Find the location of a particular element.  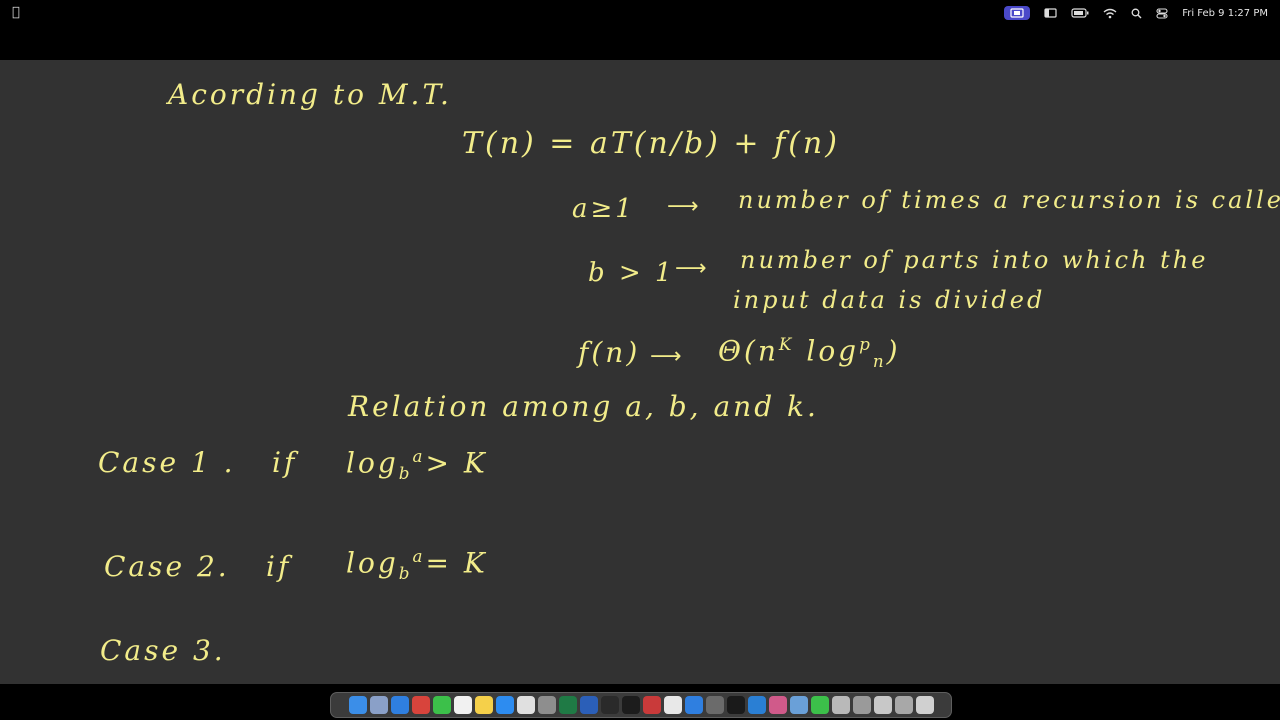

excel-icon is located at coordinates (567, 705).